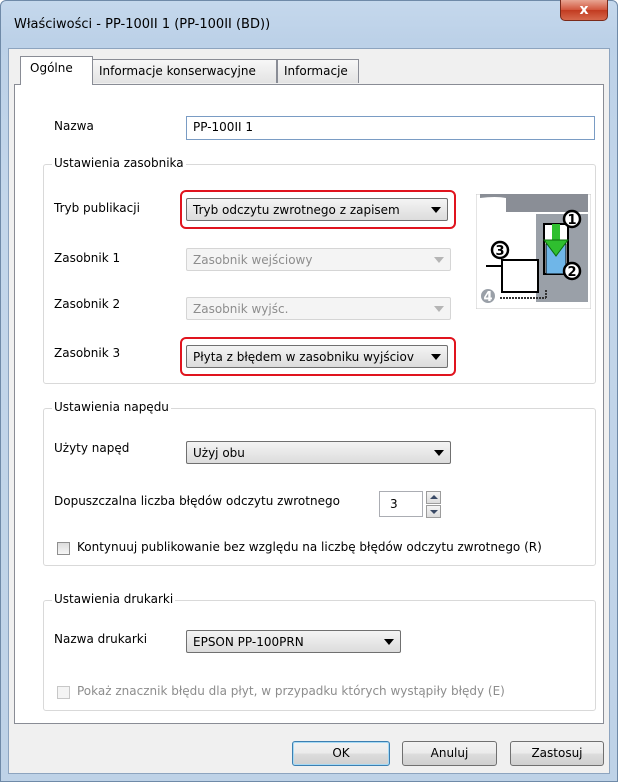 Image resolution: width=618 pixels, height=782 pixels. Describe the element at coordinates (63, 692) in the screenshot. I see `error-mark-checkbox` at that location.